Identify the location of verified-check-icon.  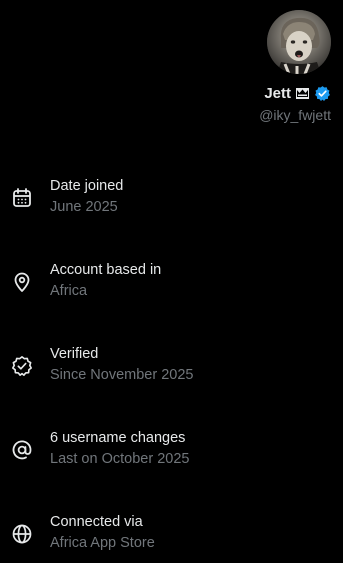
(22, 366).